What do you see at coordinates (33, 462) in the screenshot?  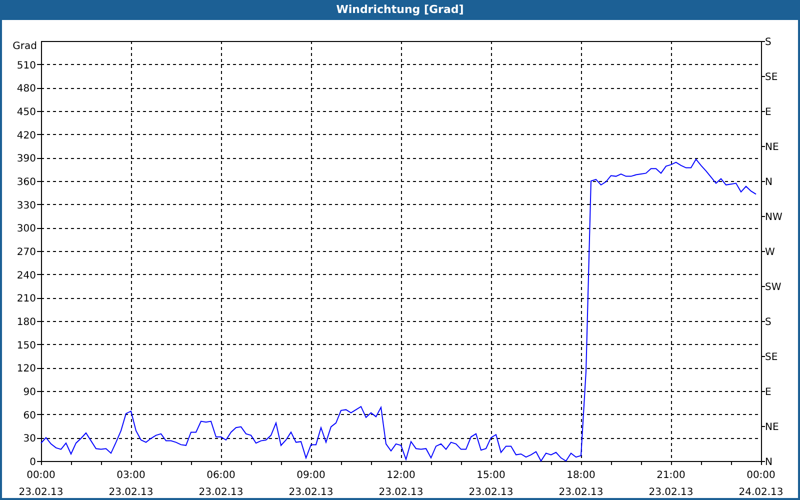 I see `y-axis-label: 0` at bounding box center [33, 462].